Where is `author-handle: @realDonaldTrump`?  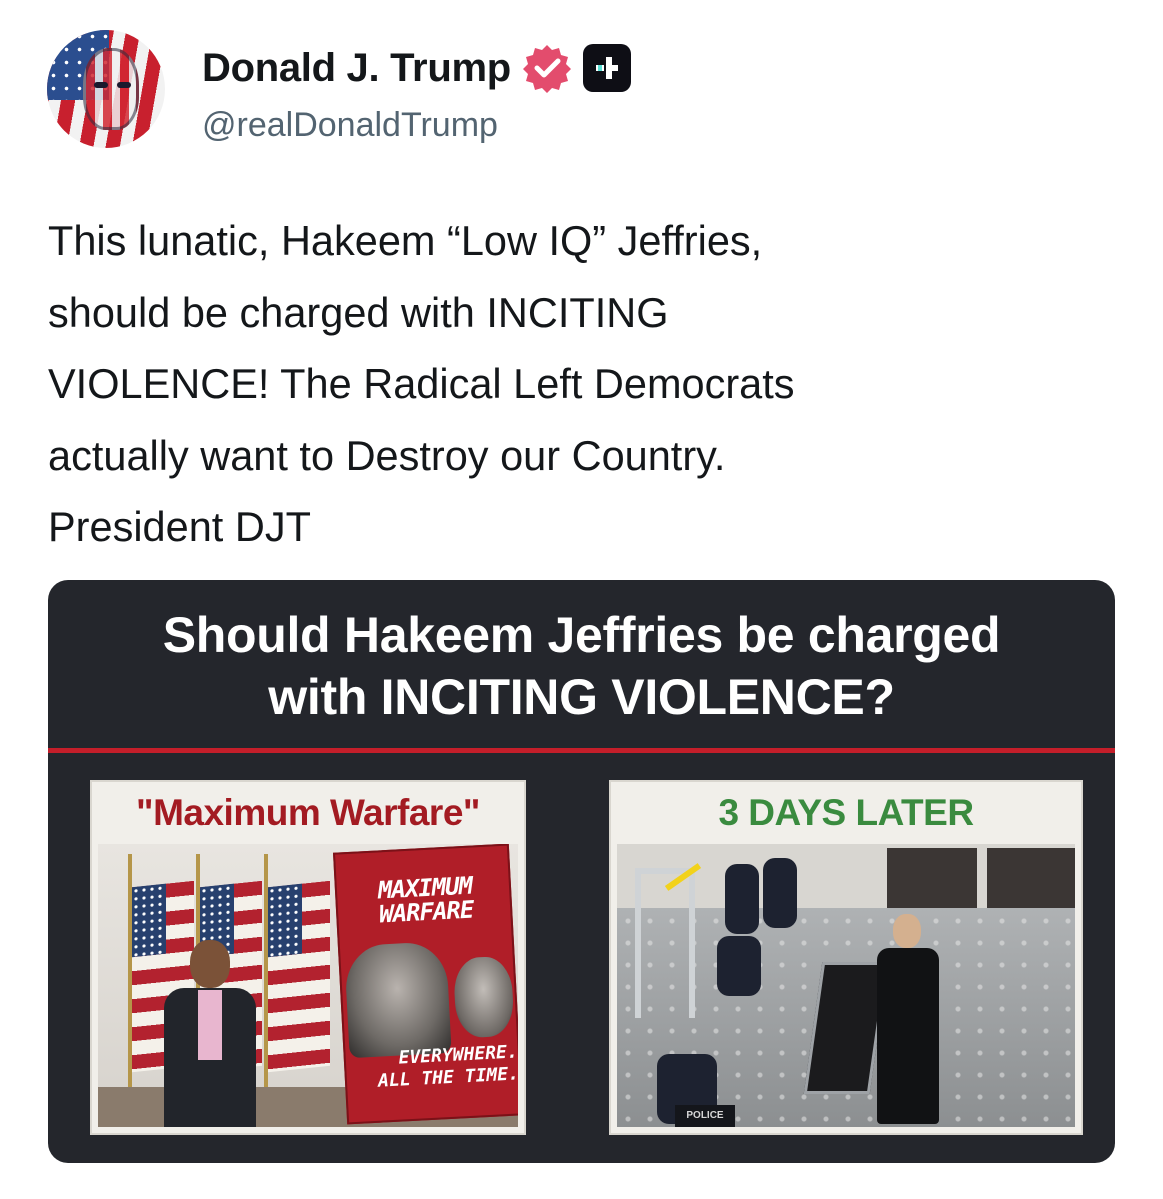
author-handle: @realDonaldTrump is located at coordinates (350, 125).